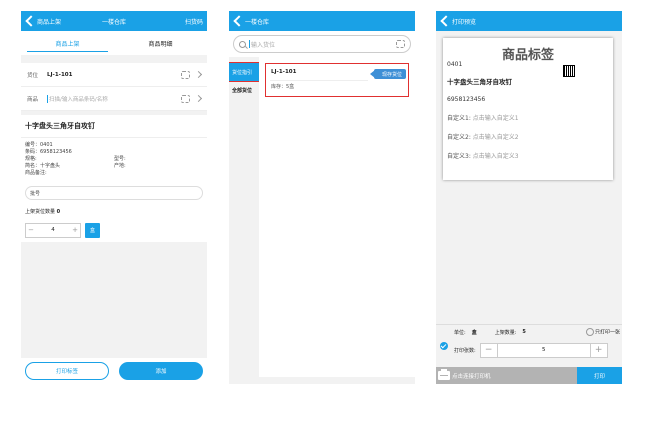  I want to click on qr-code-icon, so click(569, 71).